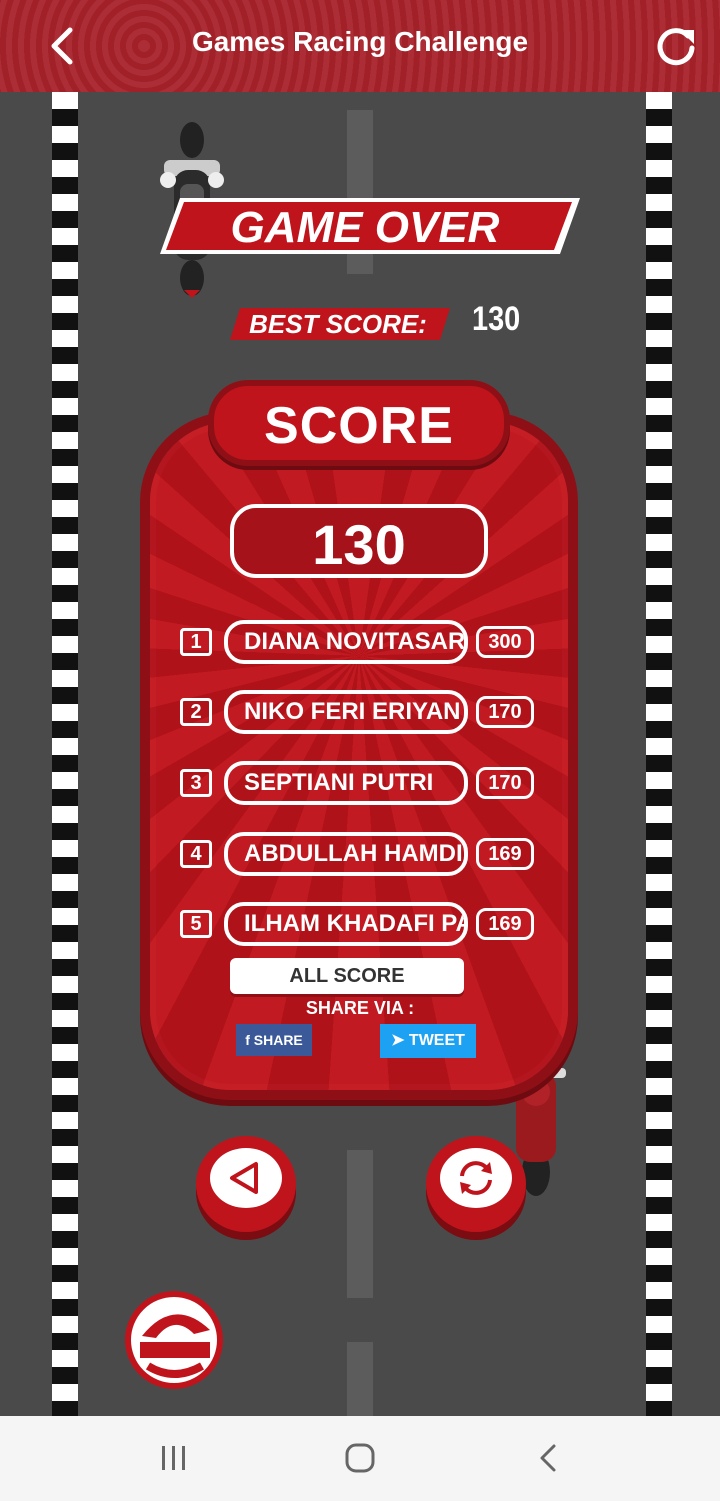  I want to click on leaderboard-name: ABDULLAH HAMDI B, so click(346, 854).